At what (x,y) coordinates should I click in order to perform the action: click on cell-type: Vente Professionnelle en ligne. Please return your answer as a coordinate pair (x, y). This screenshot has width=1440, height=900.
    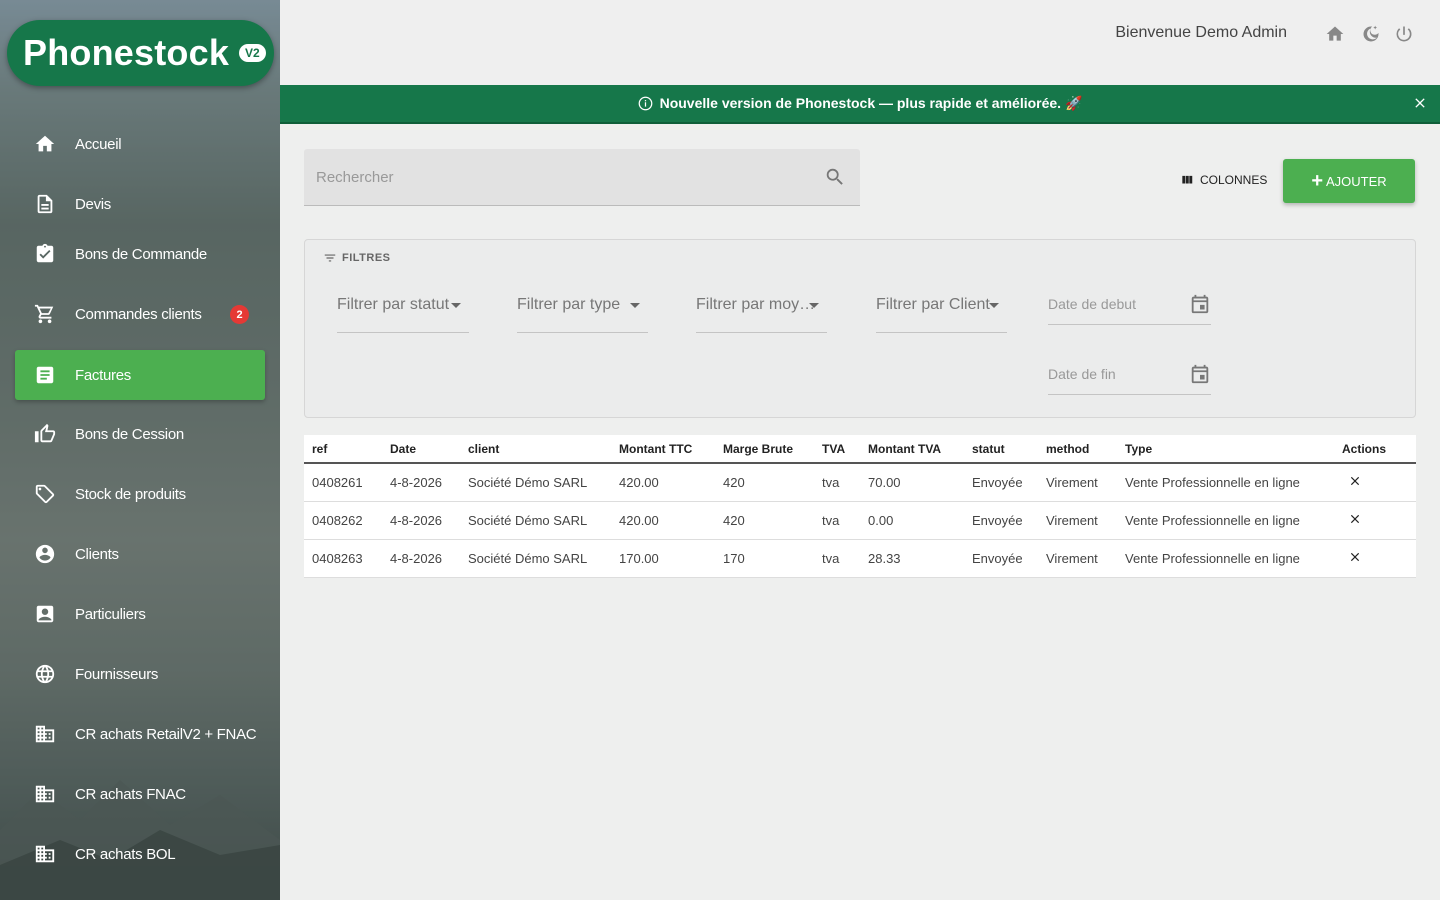
    Looking at the image, I should click on (1225, 482).